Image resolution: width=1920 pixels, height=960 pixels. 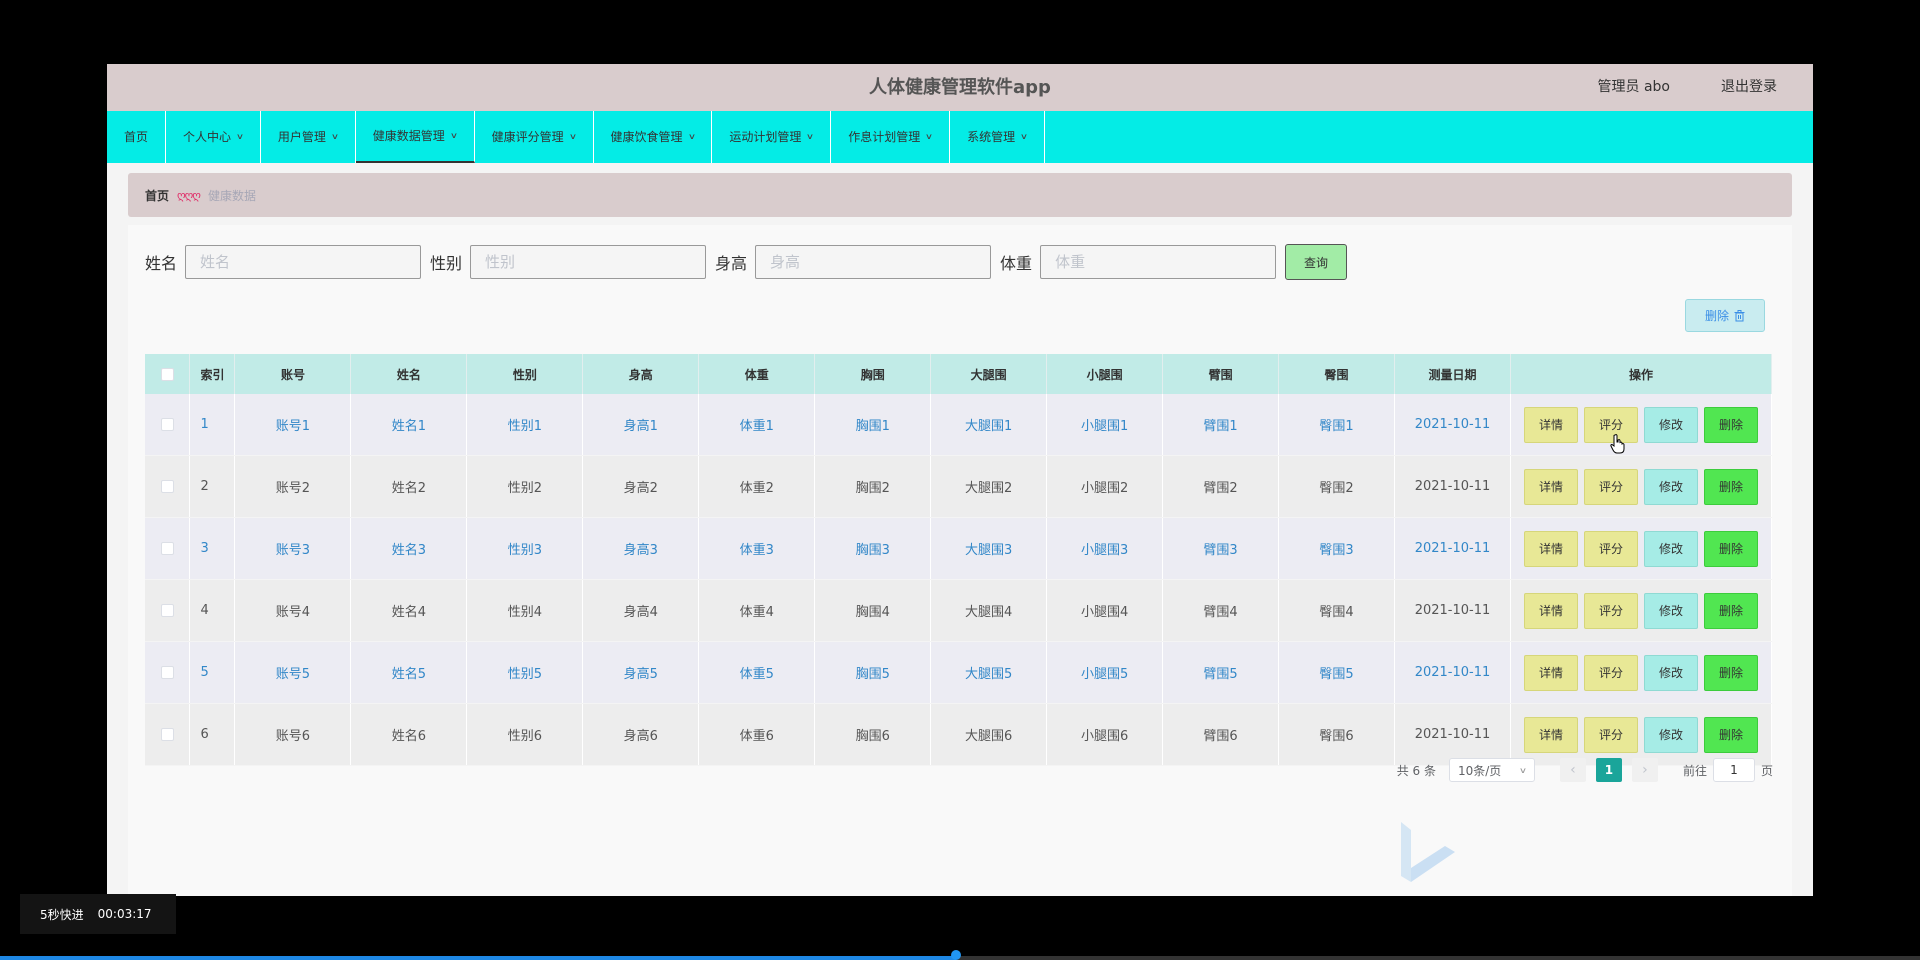 I want to click on height-search-input, so click(x=873, y=262).